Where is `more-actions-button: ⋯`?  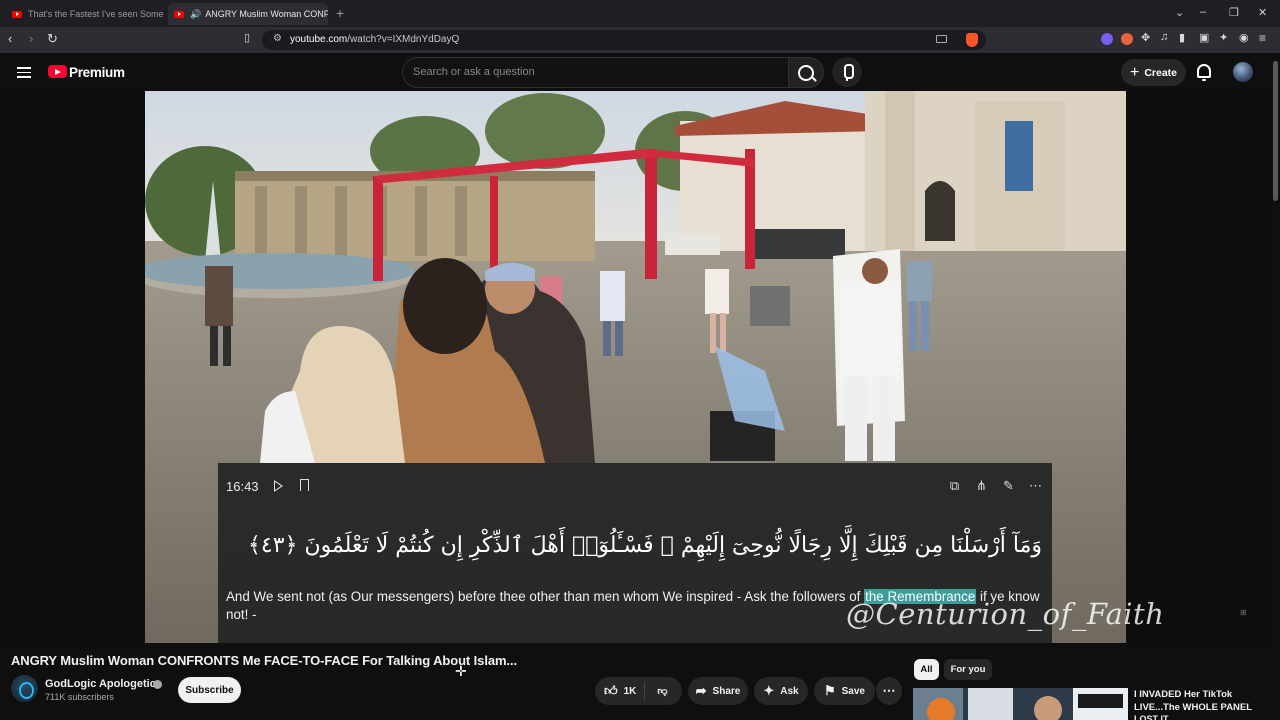
more-actions-button: ⋯ is located at coordinates (889, 691).